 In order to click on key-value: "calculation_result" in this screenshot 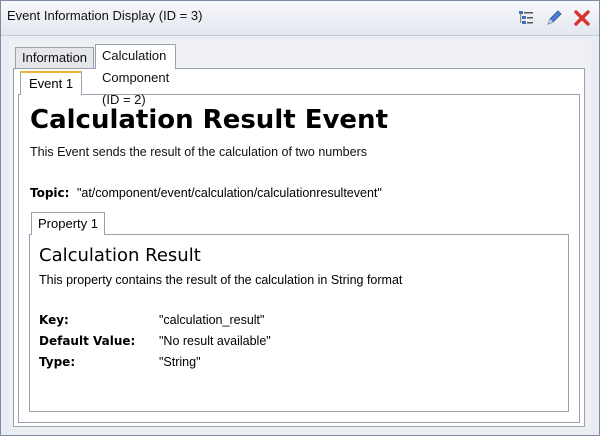, I will do `click(212, 320)`.